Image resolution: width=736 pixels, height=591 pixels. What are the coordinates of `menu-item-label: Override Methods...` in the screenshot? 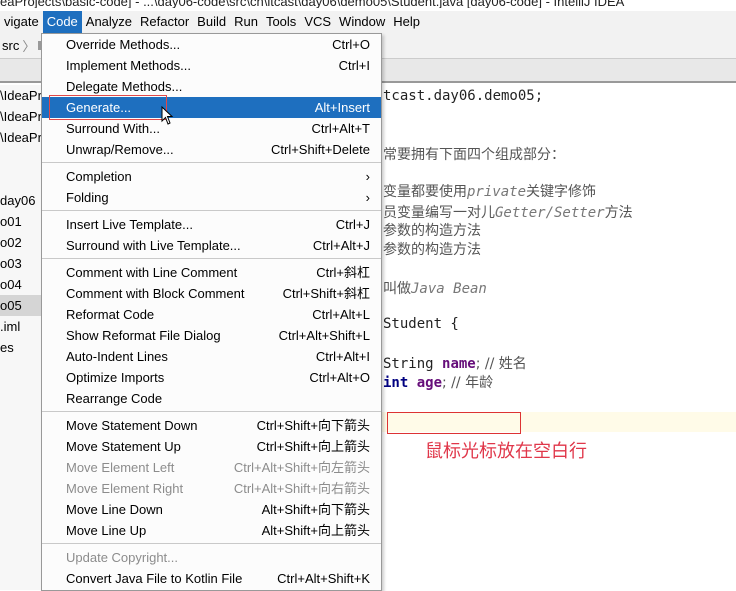 It's located at (123, 44).